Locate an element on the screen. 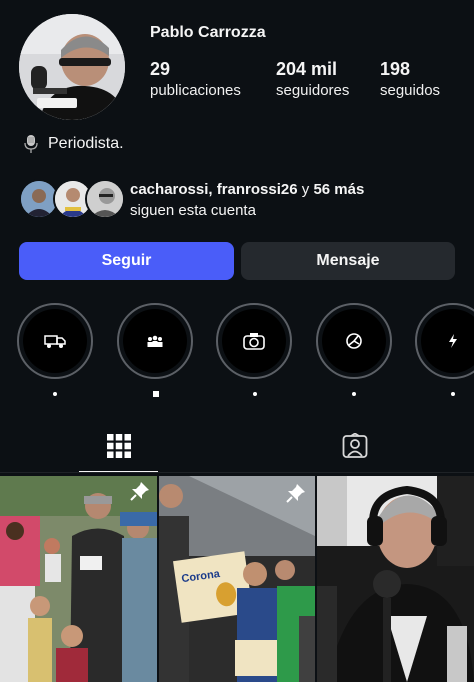 The image size is (474, 682). stat-followers-value: 204 mil is located at coordinates (307, 69).